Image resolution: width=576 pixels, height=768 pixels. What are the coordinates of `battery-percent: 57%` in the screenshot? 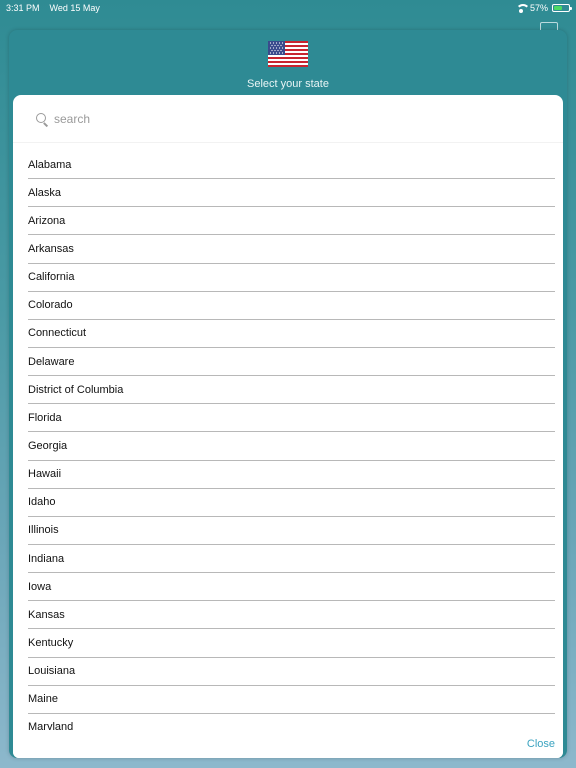 It's located at (538, 8).